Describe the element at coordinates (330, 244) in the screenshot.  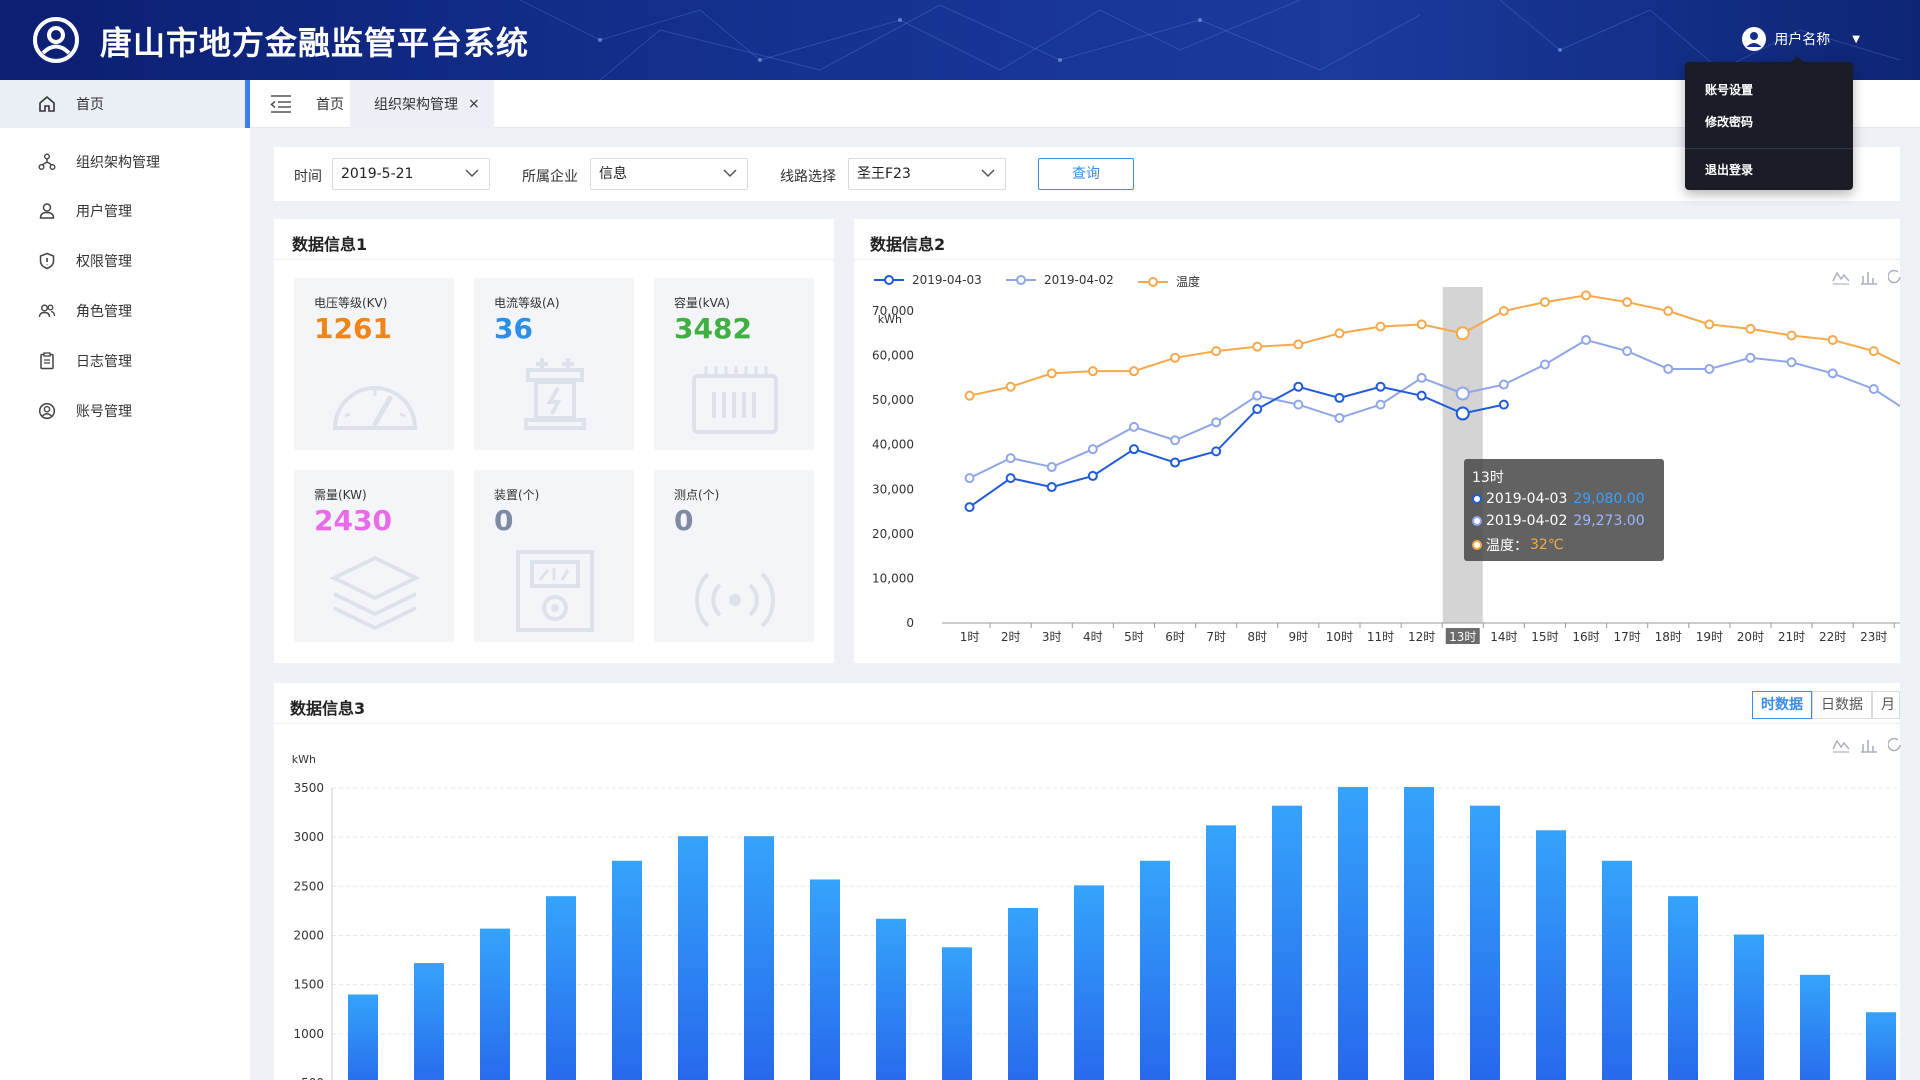
I see `panel-title: 数据信息1` at that location.